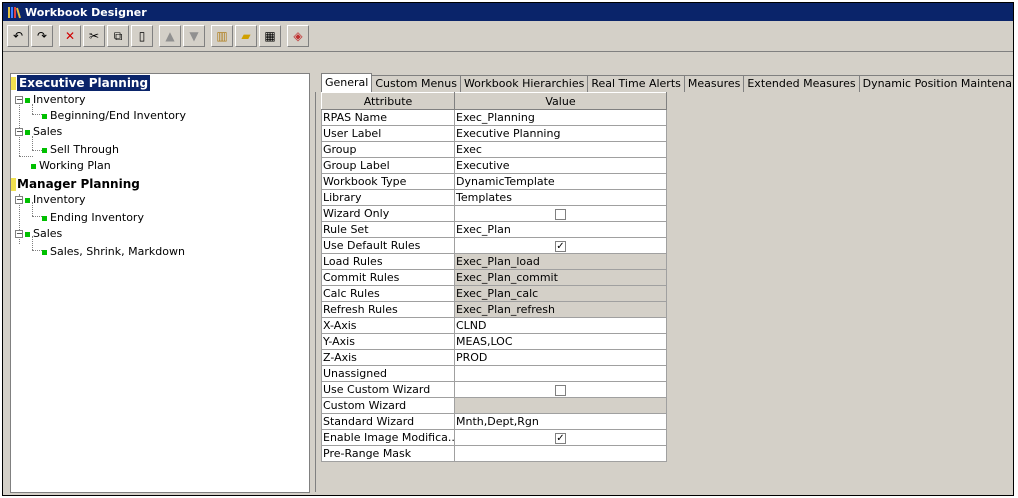 Image resolution: width=1018 pixels, height=498 pixels. I want to click on table-row: Load Rules Exec_Plan_load, so click(494, 261).